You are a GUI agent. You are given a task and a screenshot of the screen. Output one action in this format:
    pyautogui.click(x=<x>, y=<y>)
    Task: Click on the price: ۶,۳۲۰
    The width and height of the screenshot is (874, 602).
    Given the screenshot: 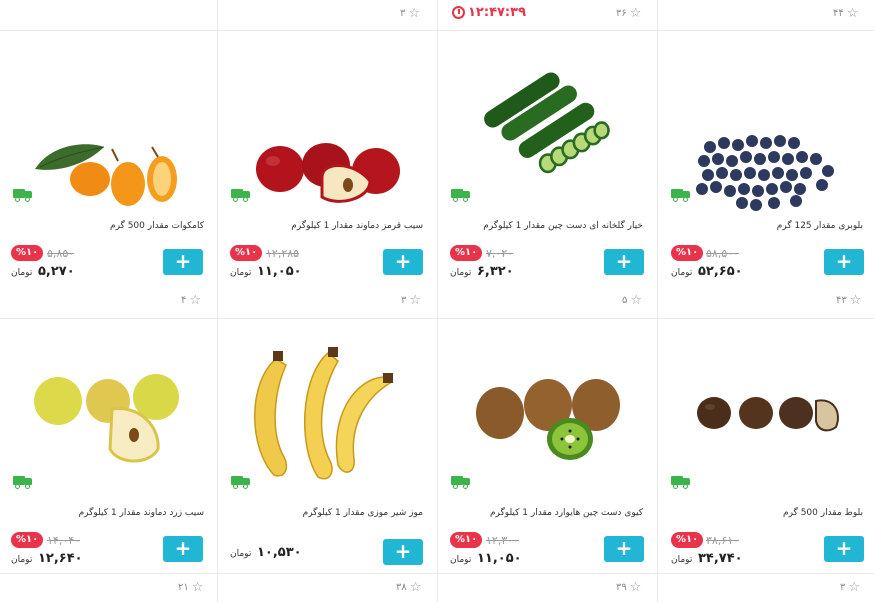 What is the action you would take?
    pyautogui.click(x=495, y=271)
    